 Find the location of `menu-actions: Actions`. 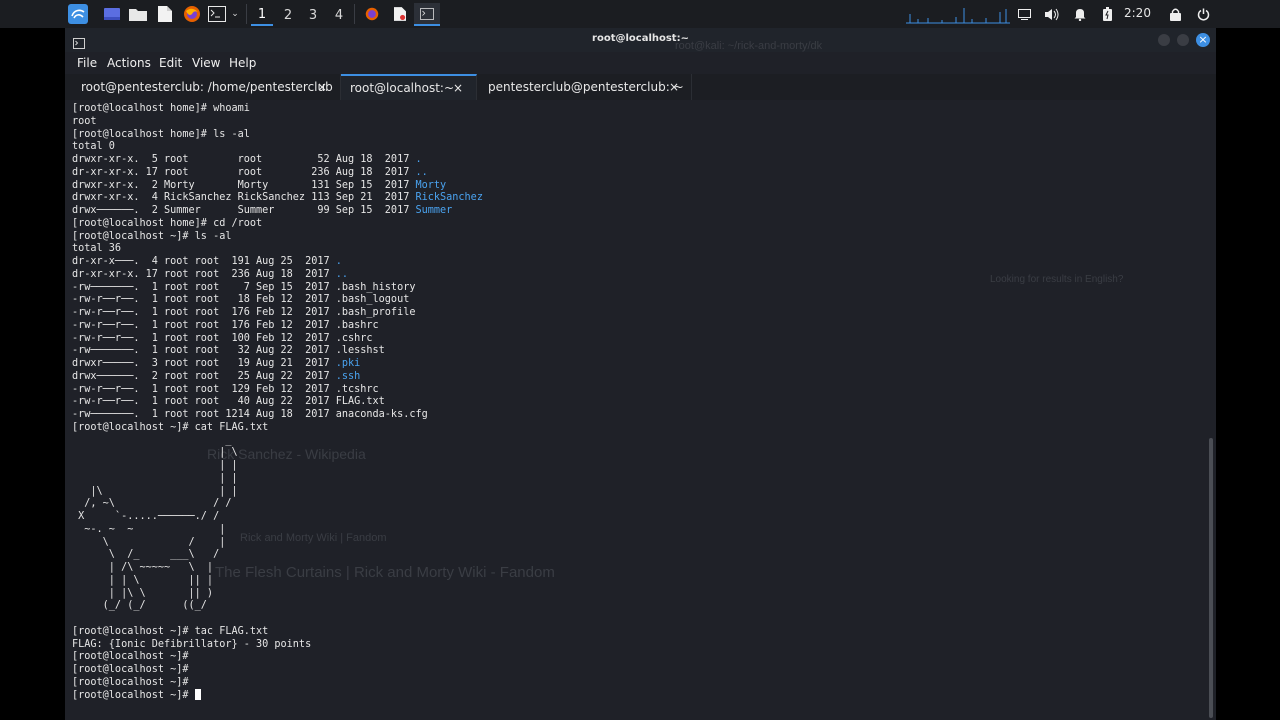

menu-actions: Actions is located at coordinates (129, 63).